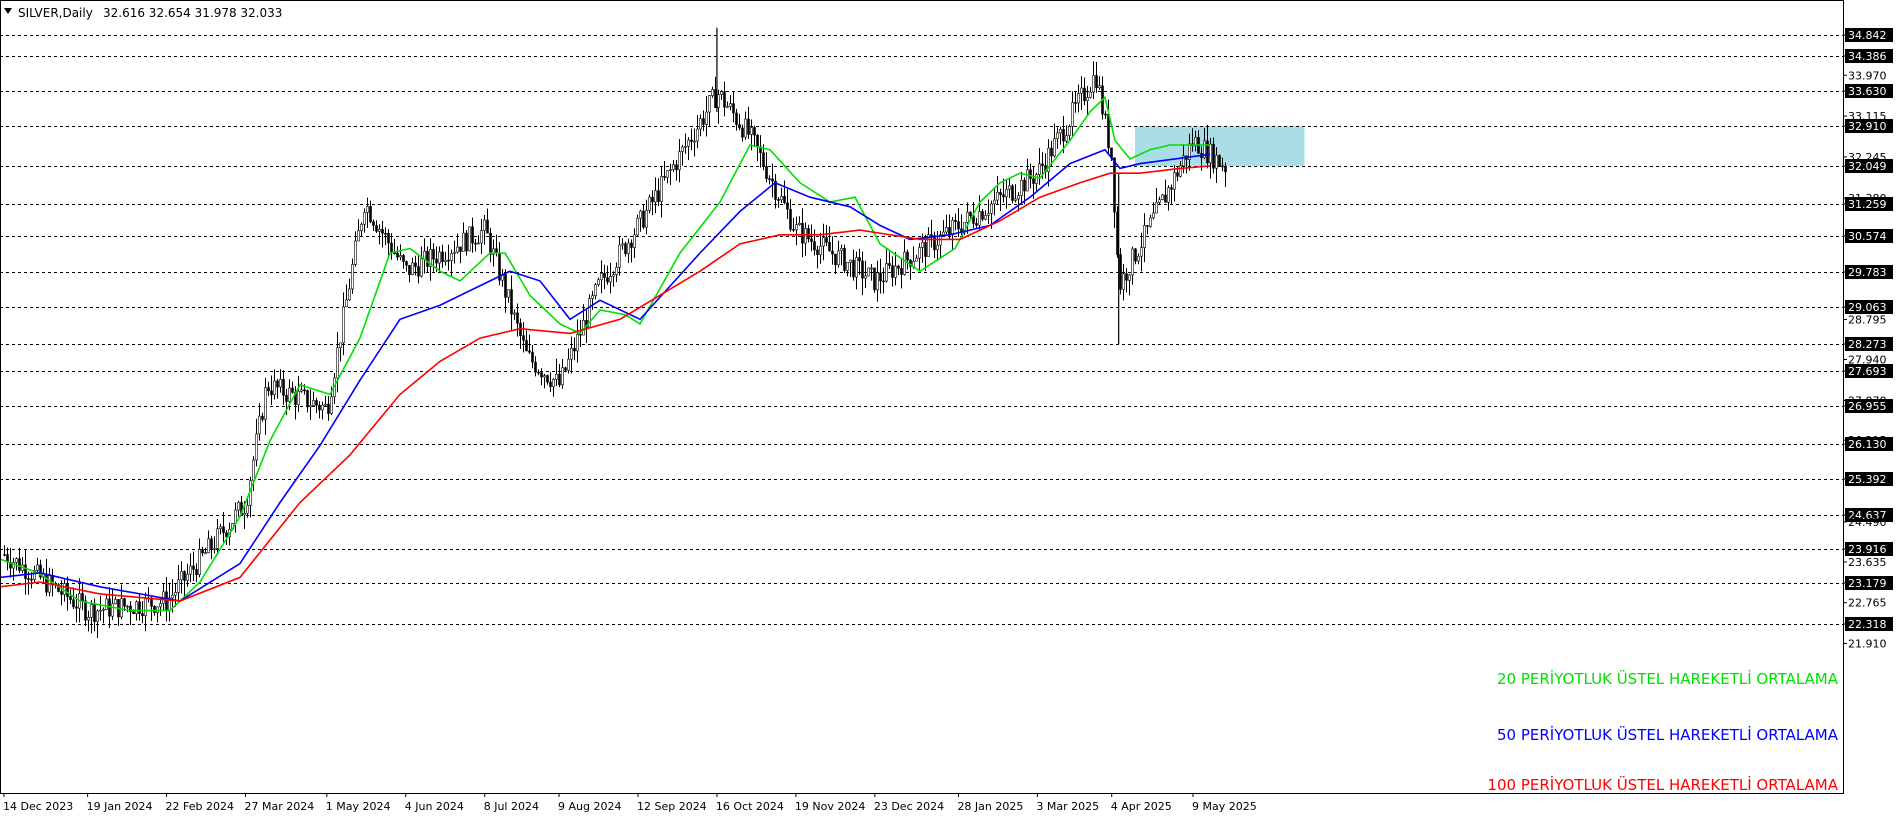 This screenshot has width=1896, height=824. Describe the element at coordinates (1867, 126) in the screenshot. I see `y-tick-label: 32.910` at that location.